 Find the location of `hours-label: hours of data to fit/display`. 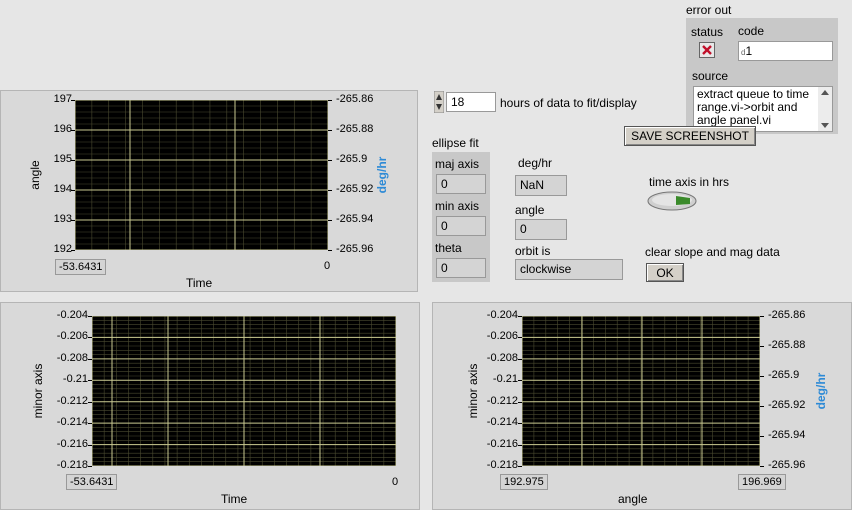

hours-label: hours of data to fit/display is located at coordinates (568, 103).